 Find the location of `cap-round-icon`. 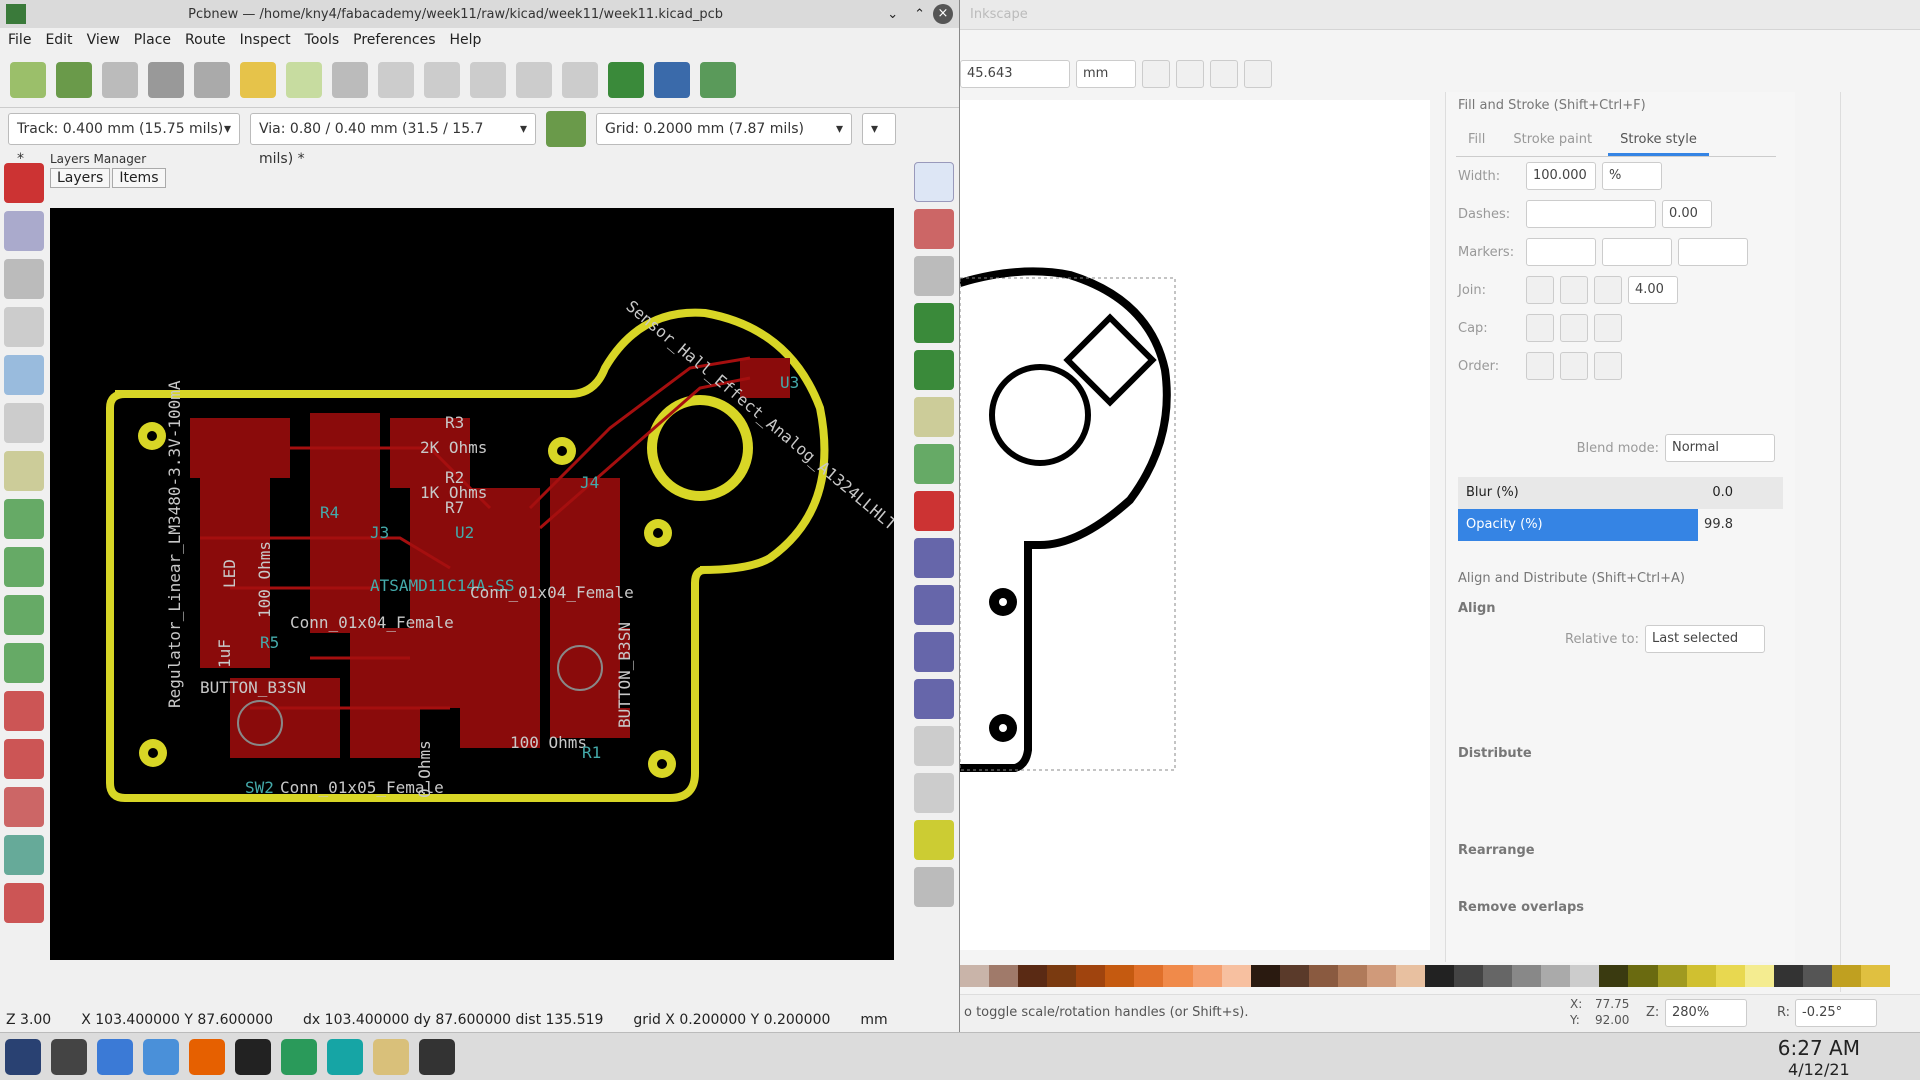

cap-round-icon is located at coordinates (1574, 328).